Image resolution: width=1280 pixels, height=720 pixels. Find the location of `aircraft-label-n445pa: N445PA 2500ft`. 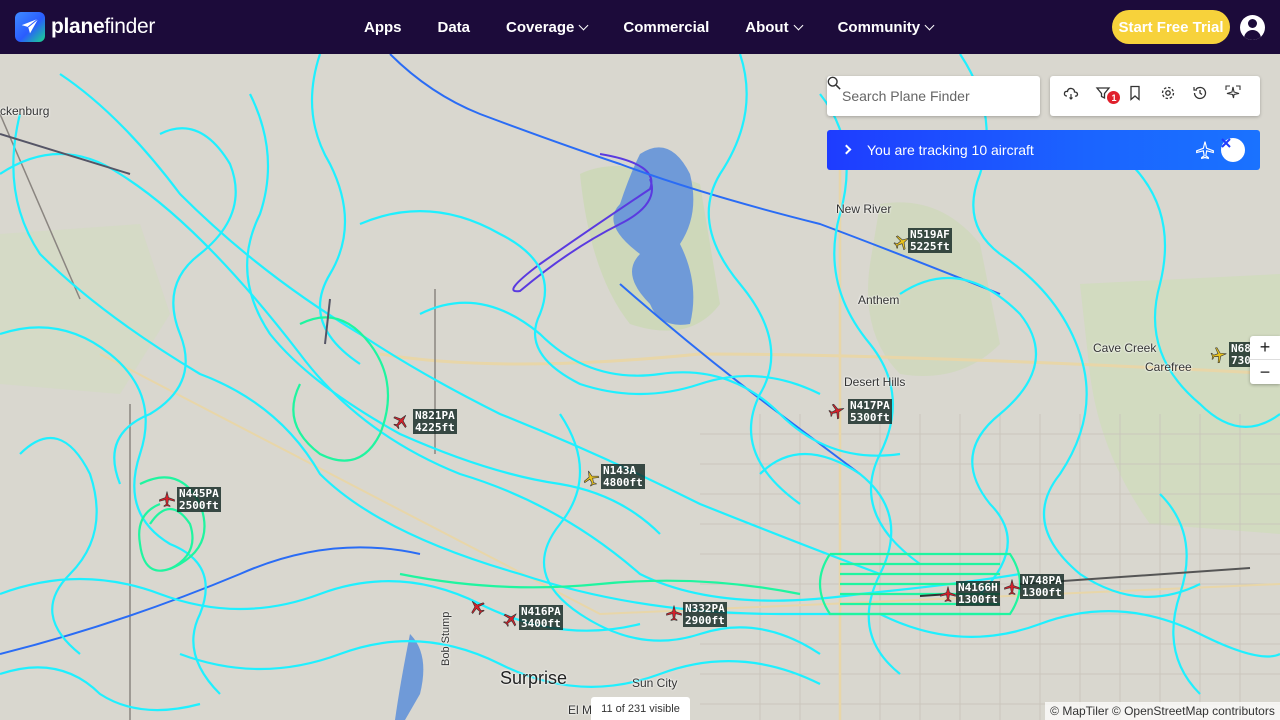

aircraft-label-n445pa: N445PA 2500ft is located at coordinates (199, 499).